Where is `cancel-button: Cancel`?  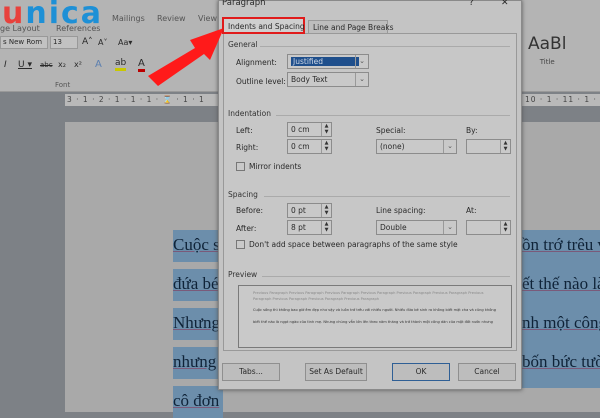
cancel-button: Cancel is located at coordinates (487, 372).